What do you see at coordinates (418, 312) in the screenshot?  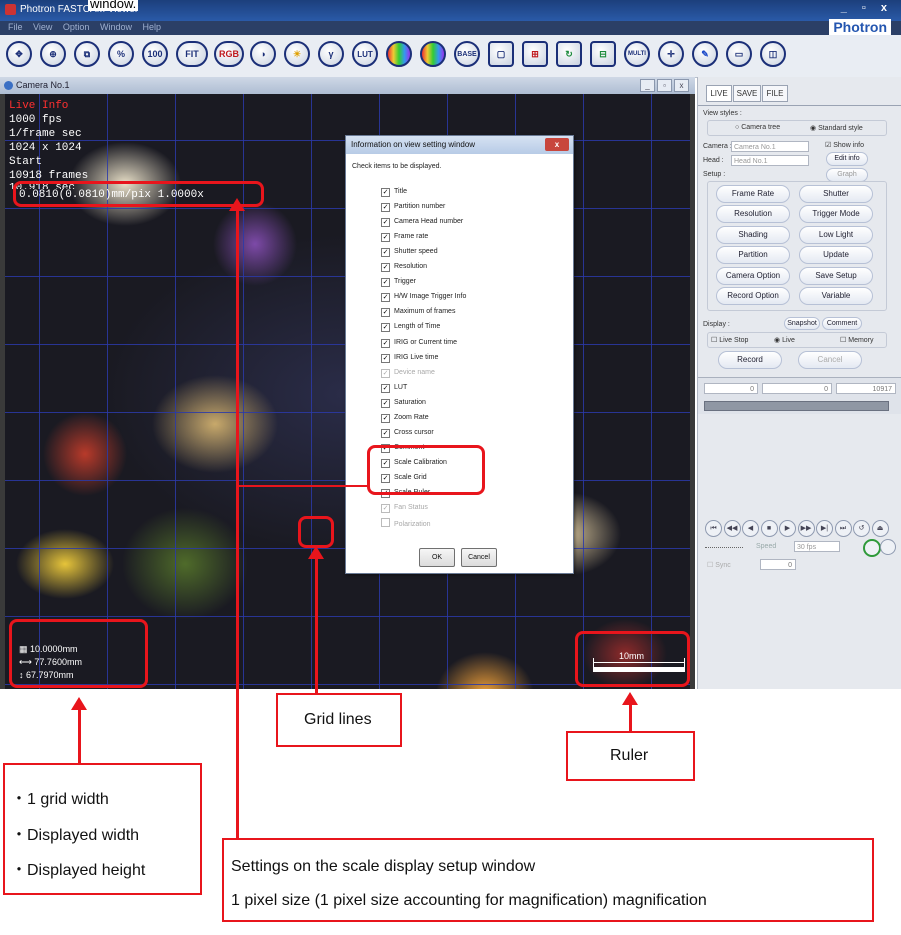 I see `dialog-checkbox-item: ✓ Maximum of frames` at bounding box center [418, 312].